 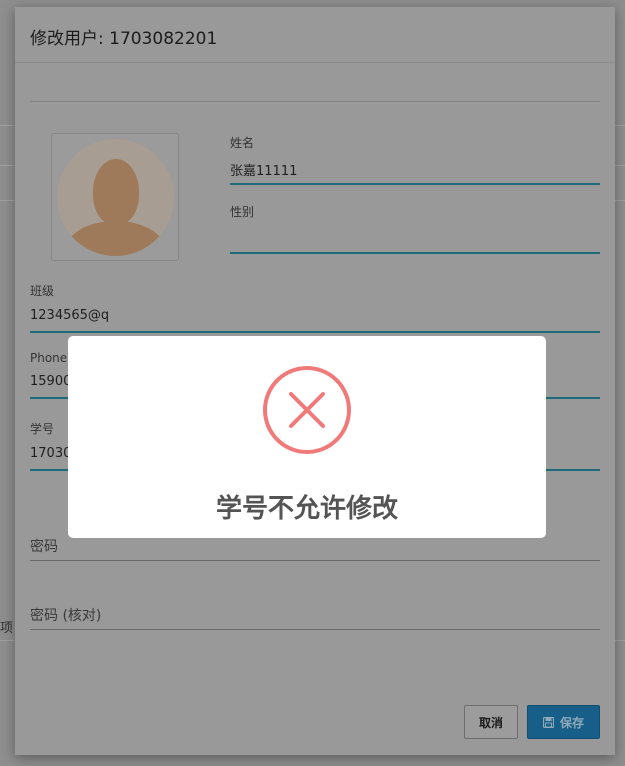 What do you see at coordinates (315, 332) in the screenshot?
I see `class-underline` at bounding box center [315, 332].